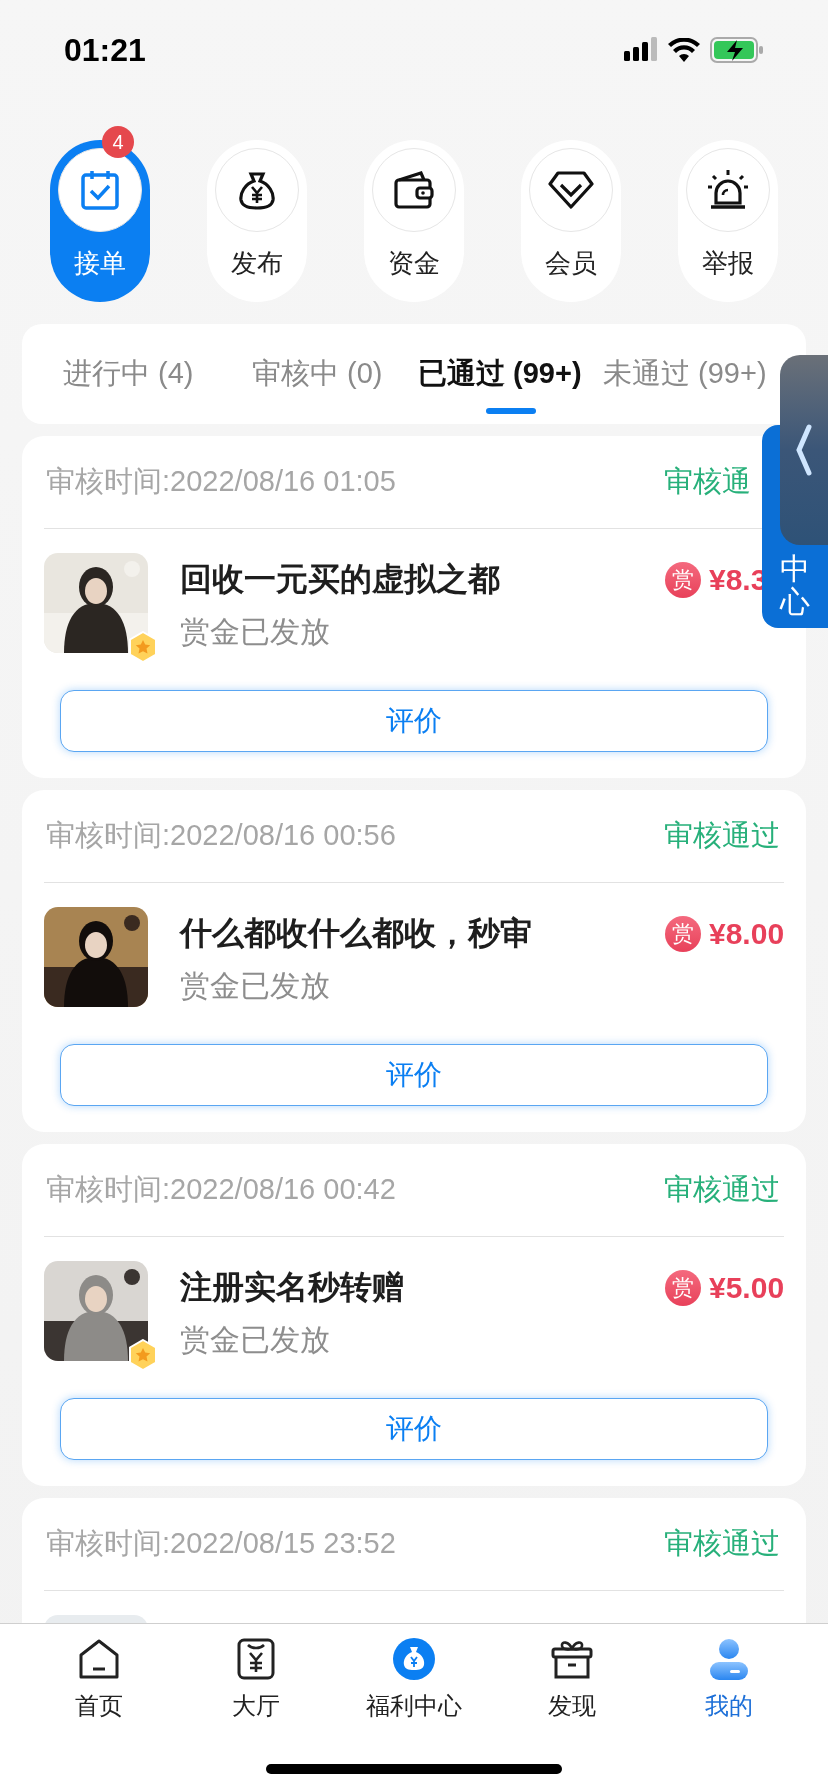  What do you see at coordinates (414, 190) in the screenshot?
I see `wallet-icon` at bounding box center [414, 190].